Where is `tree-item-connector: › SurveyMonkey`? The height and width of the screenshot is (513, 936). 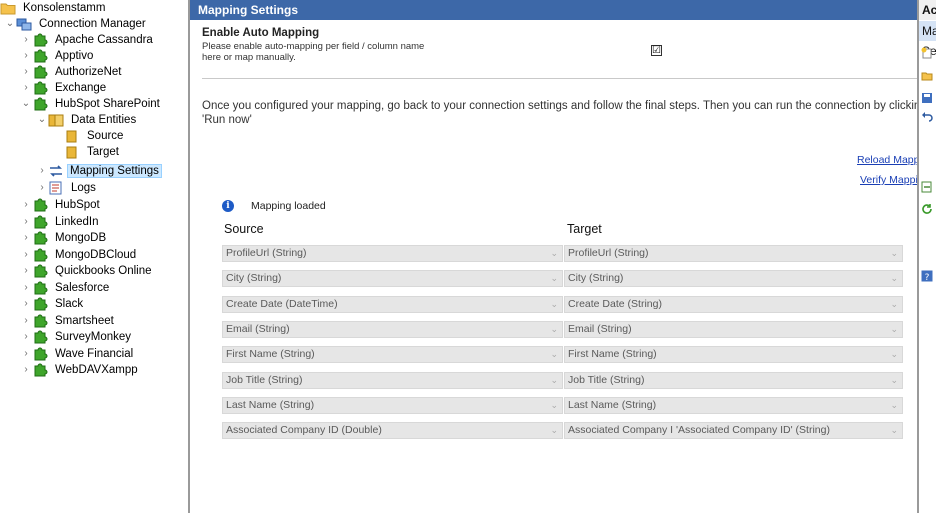 tree-item-connector: › SurveyMonkey is located at coordinates (77, 337).